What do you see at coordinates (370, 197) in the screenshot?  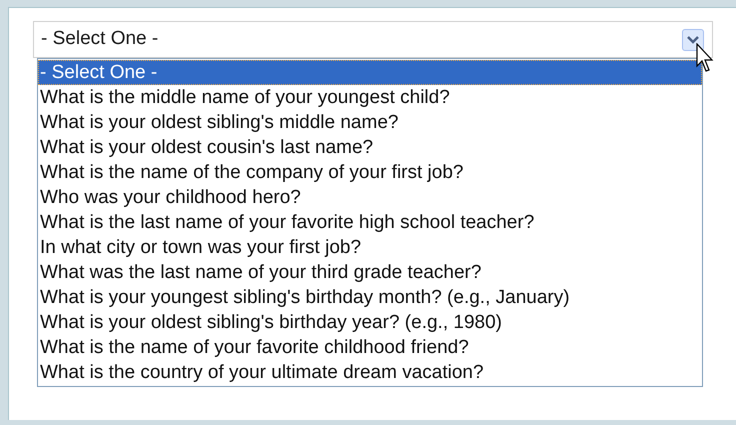 I see `dropdown-option: Who was your childhood hero?` at bounding box center [370, 197].